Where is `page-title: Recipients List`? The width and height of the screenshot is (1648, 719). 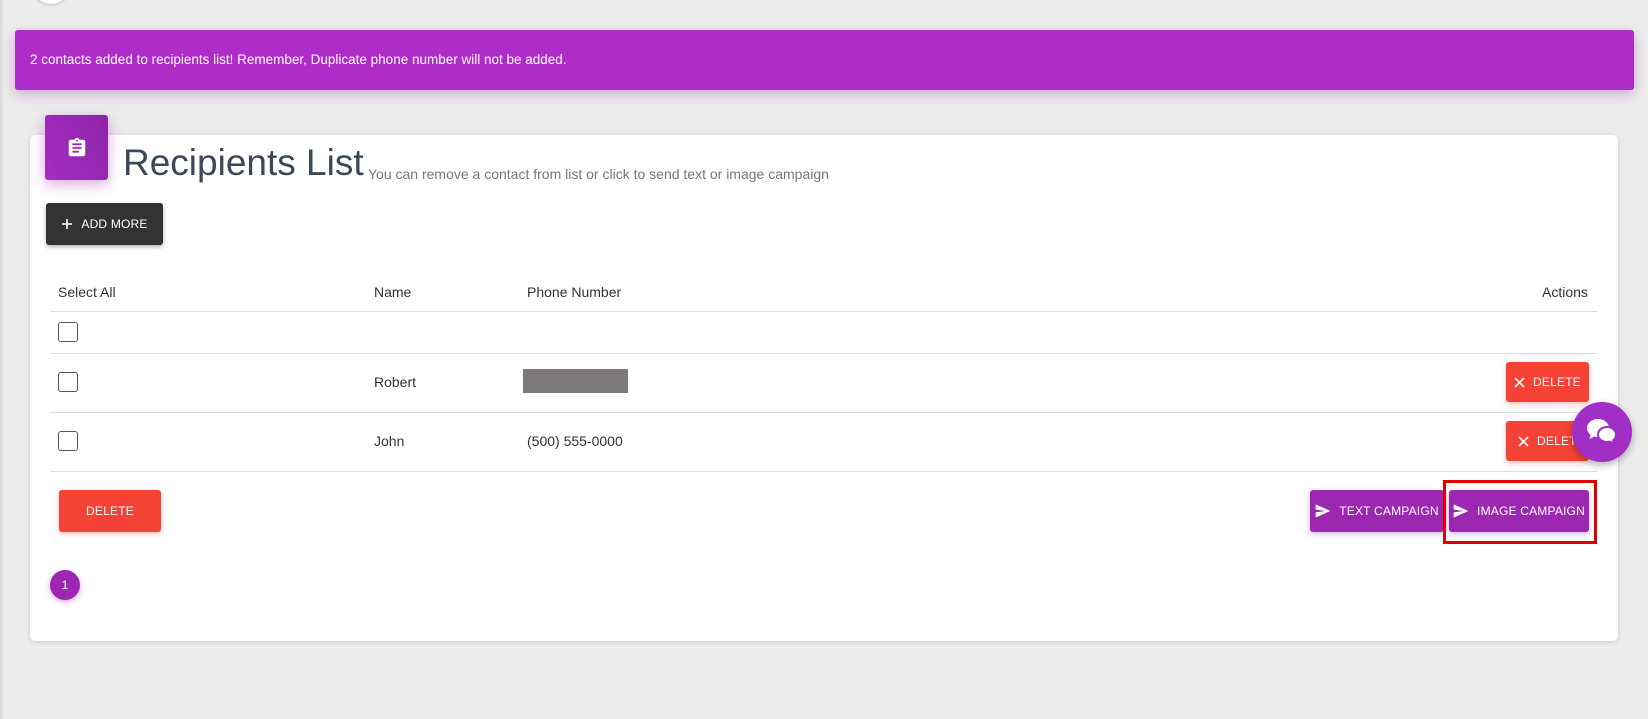 page-title: Recipients List is located at coordinates (243, 162).